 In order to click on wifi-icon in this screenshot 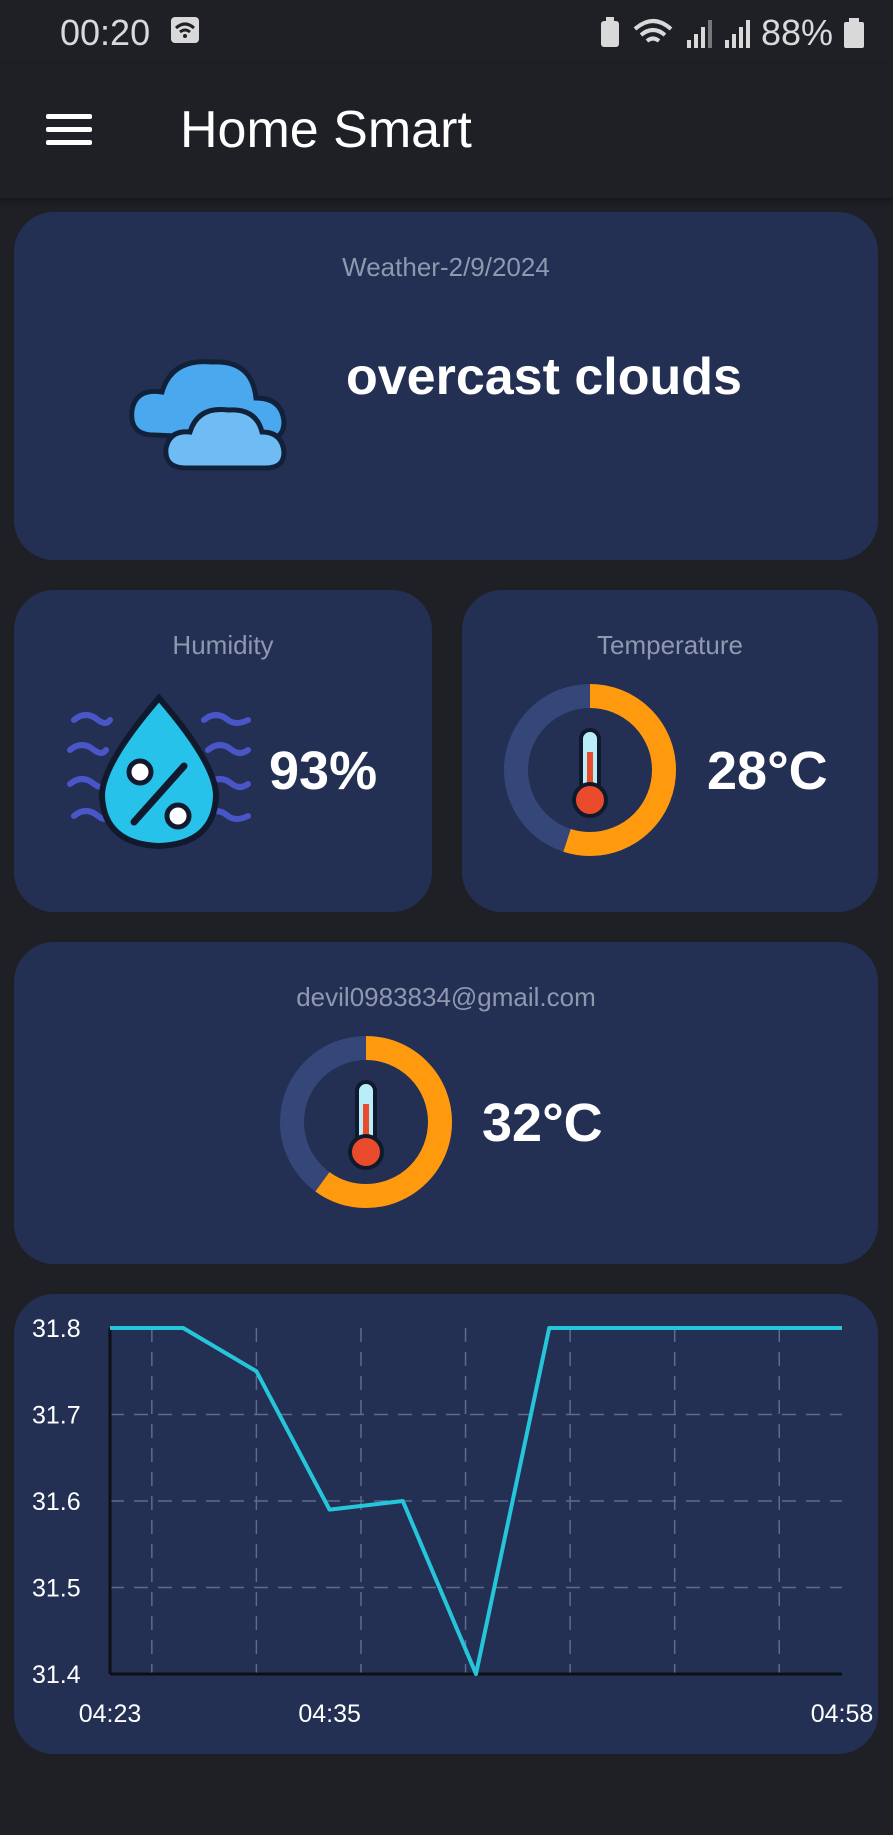, I will do `click(653, 31)`.